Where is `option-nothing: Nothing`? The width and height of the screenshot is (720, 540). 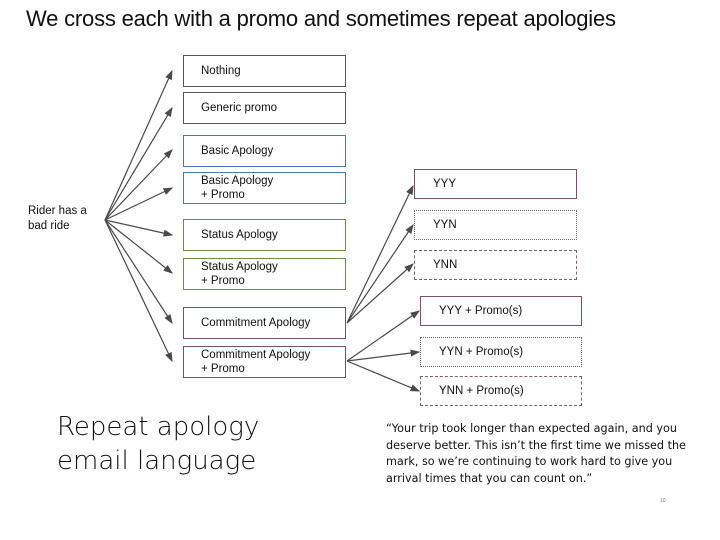
option-nothing: Nothing is located at coordinates (264, 71).